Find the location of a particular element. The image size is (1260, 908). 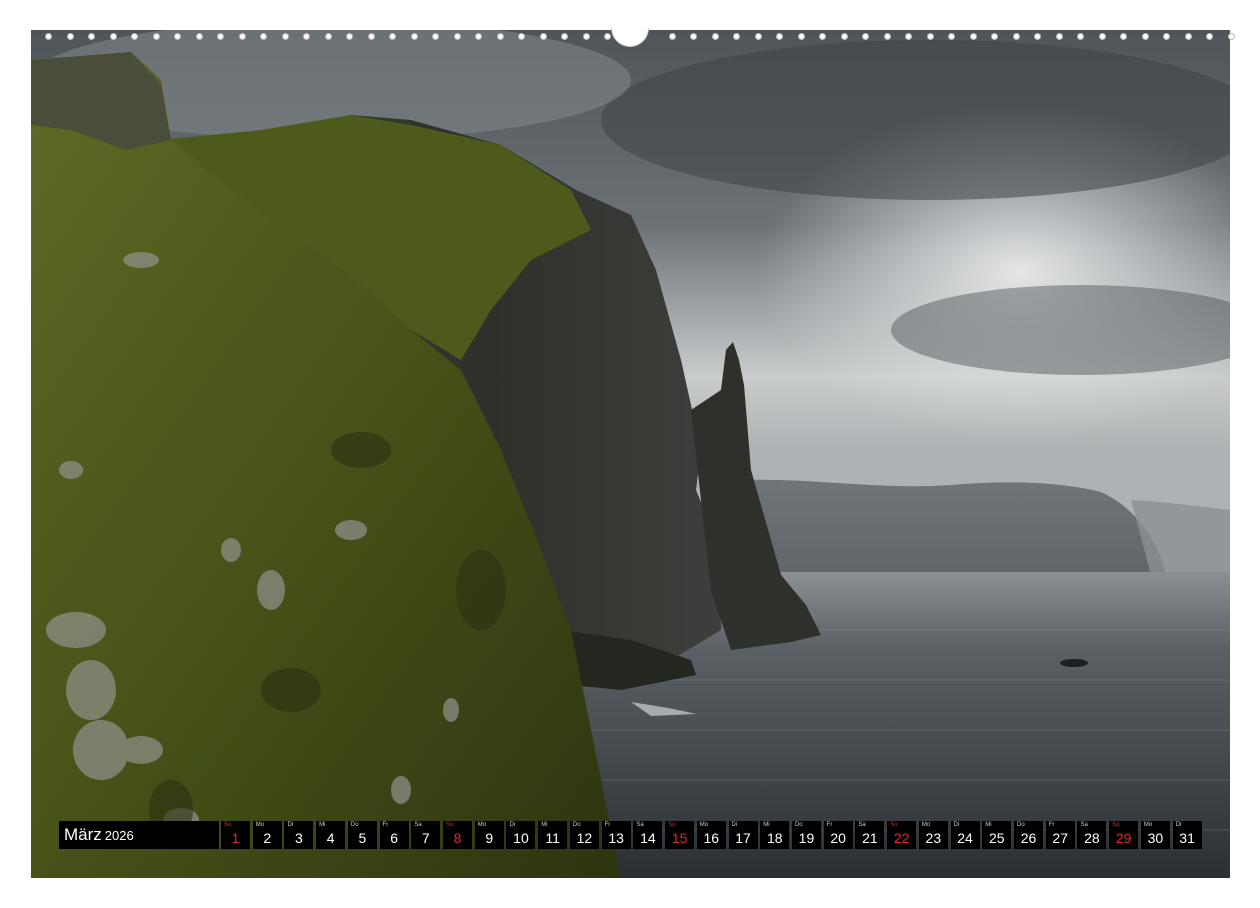

day-number: 10 is located at coordinates (521, 838).